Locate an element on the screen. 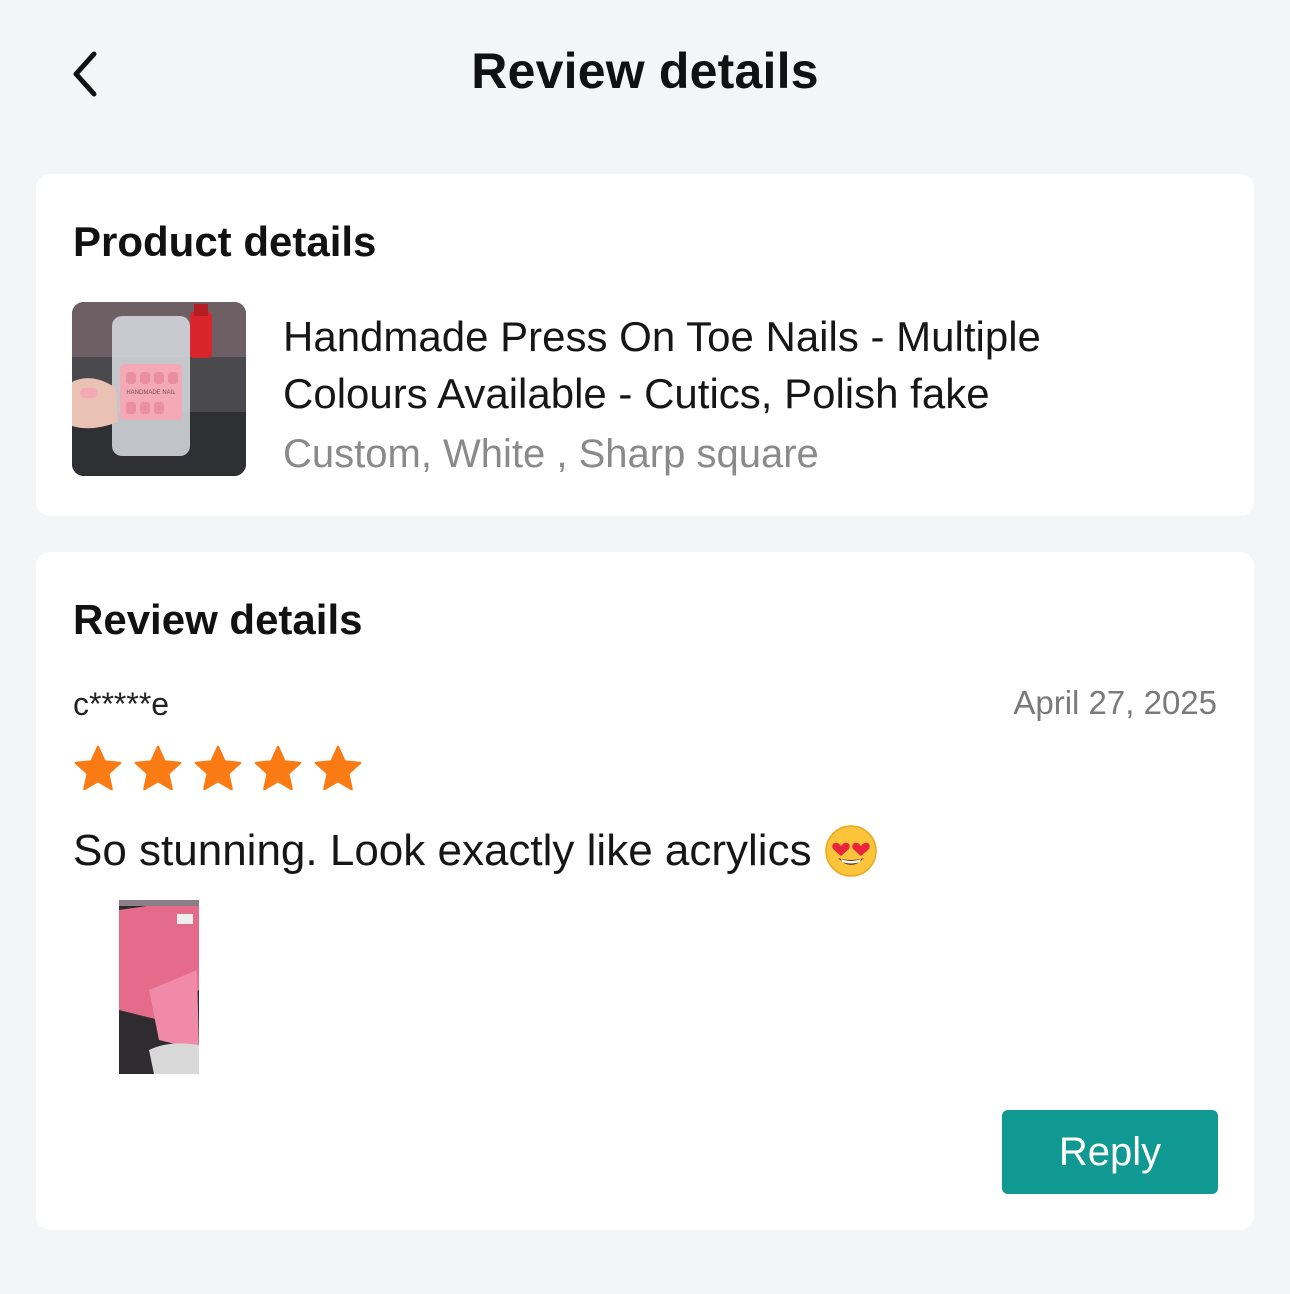 The height and width of the screenshot is (1294, 1290). review-date: April 27, 2025 is located at coordinates (1115, 702).